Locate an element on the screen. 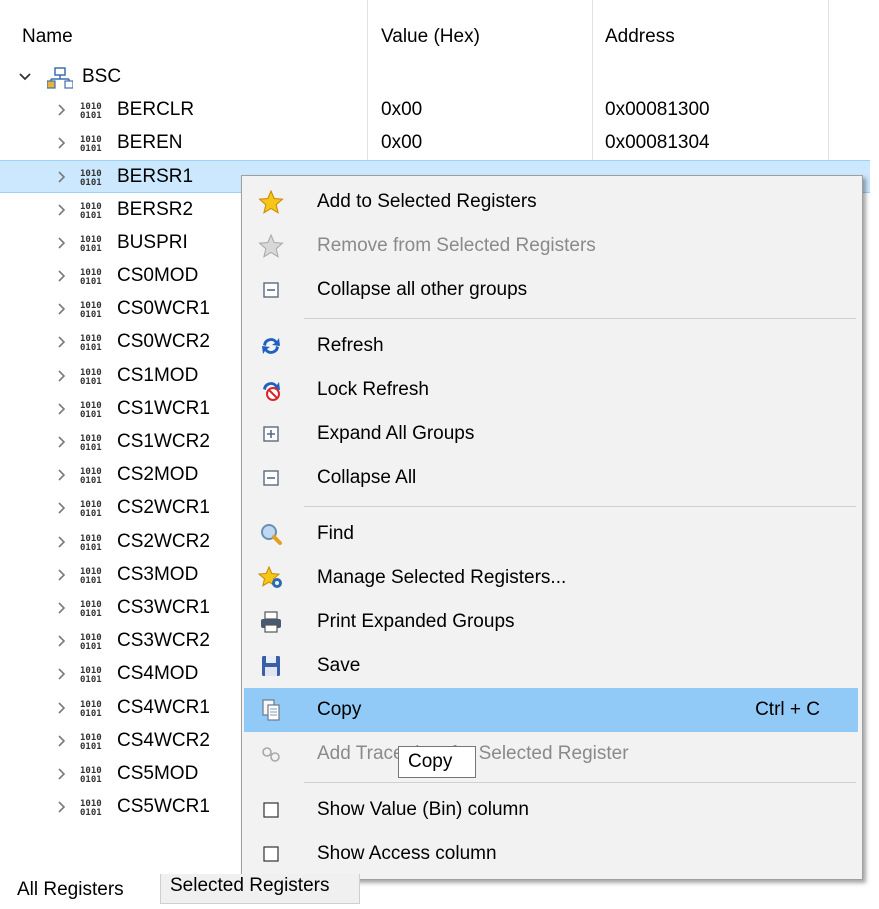 This screenshot has width=879, height=909. star-remove-icon is located at coordinates (271, 245).